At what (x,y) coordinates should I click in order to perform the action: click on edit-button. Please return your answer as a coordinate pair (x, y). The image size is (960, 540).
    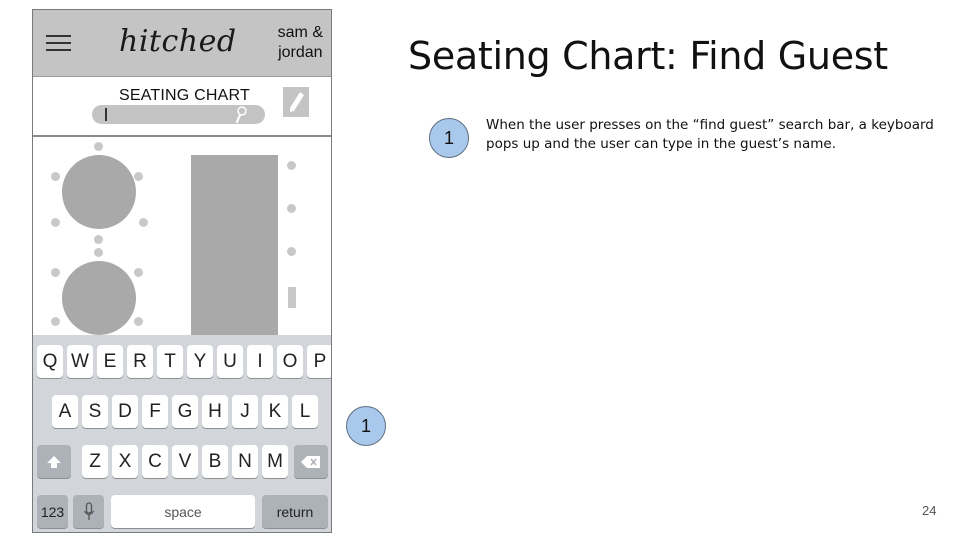
    Looking at the image, I should click on (296, 102).